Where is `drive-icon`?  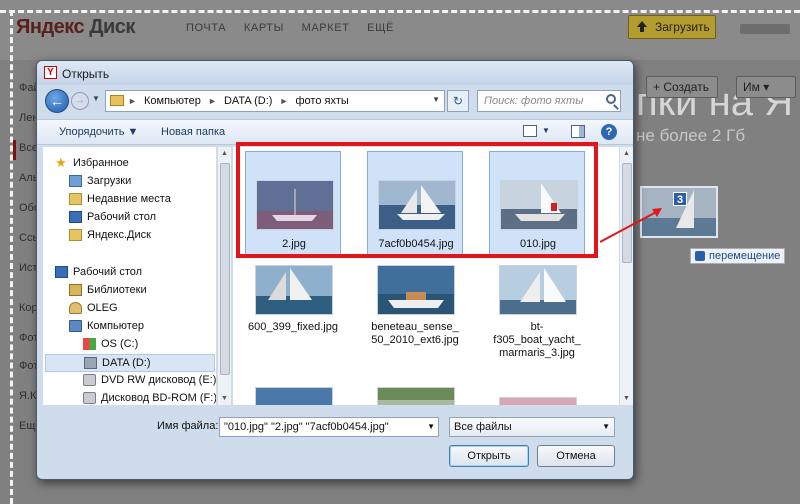
drive-icon is located at coordinates (90, 363).